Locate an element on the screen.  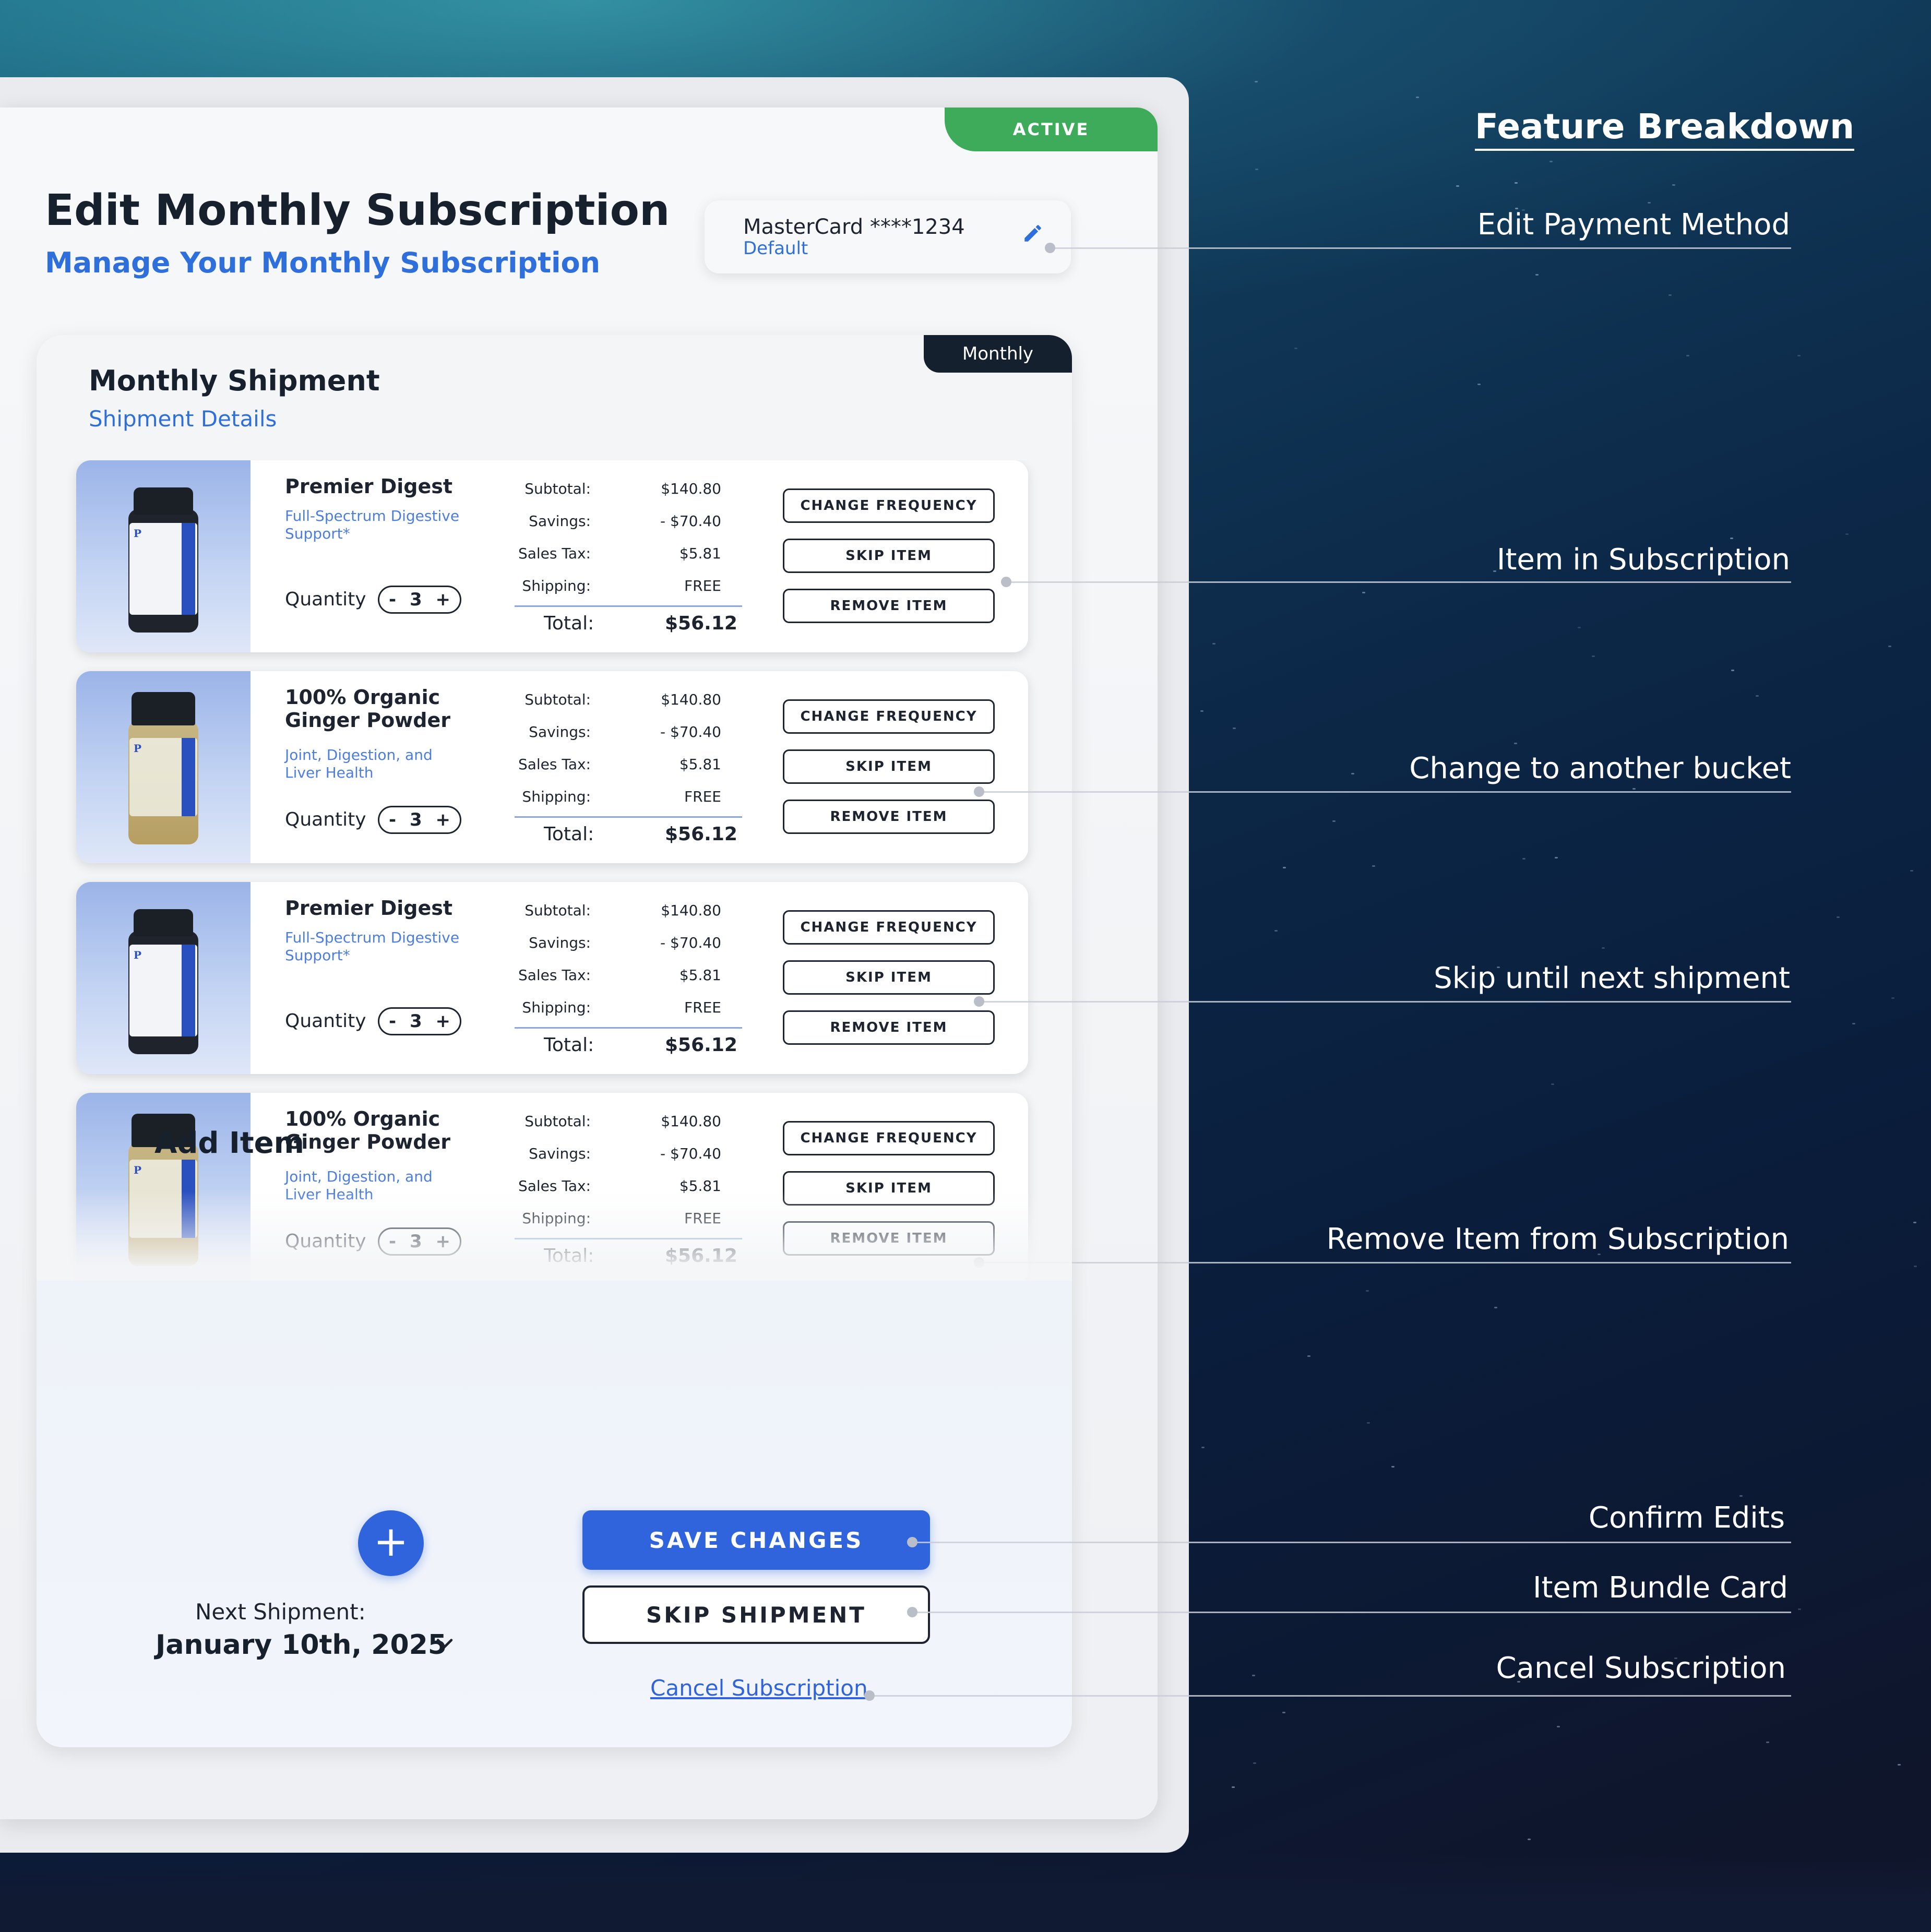
product-name: Premier Digest is located at coordinates (369, 487).